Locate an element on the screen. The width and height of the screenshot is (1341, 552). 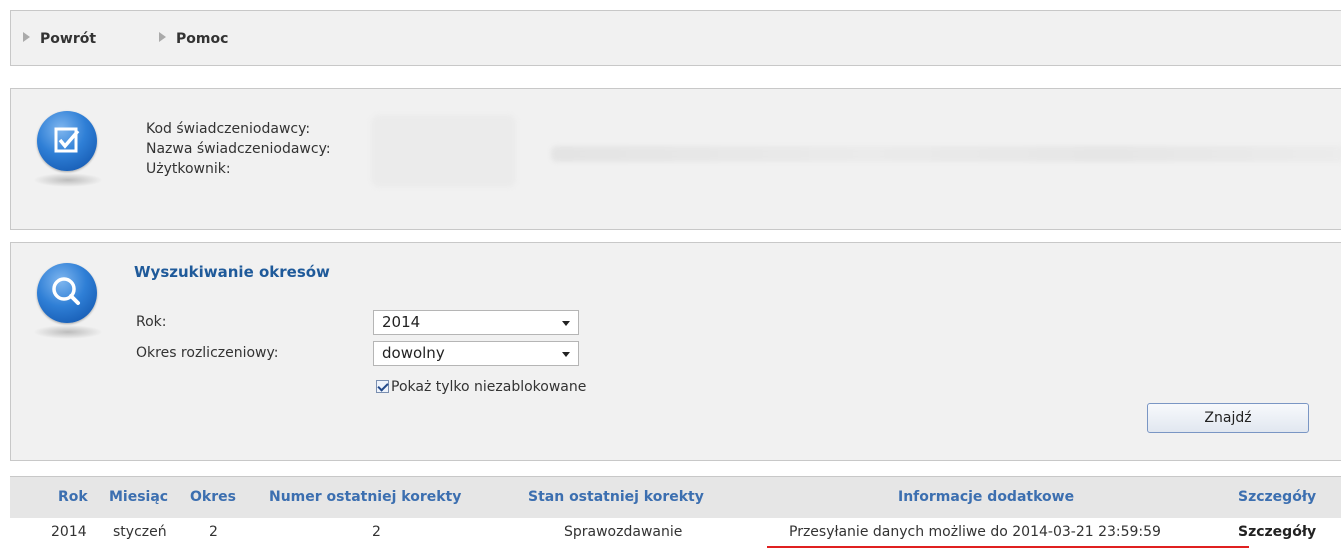
unlocked-only-label: Pokaż tylko niezablokowane is located at coordinates (488, 387).